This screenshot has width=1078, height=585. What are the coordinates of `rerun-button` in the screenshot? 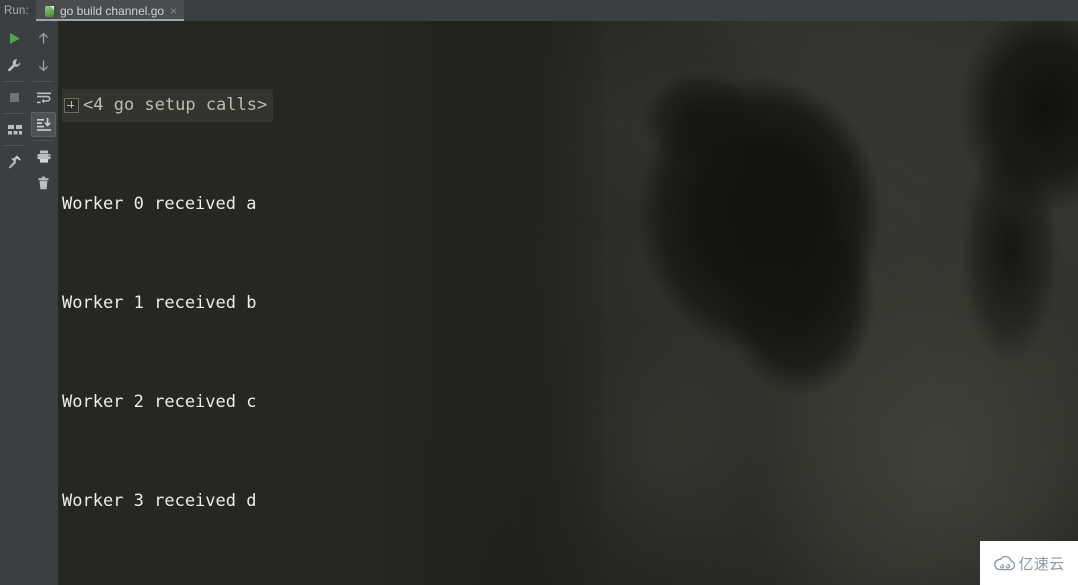 It's located at (14, 38).